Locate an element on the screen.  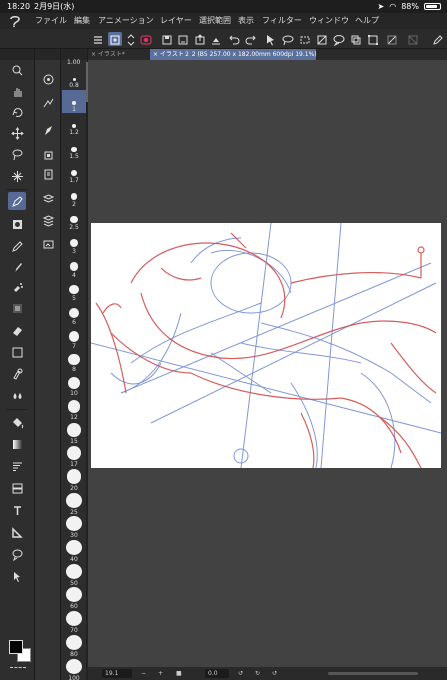
hand-icon is located at coordinates (17, 91).